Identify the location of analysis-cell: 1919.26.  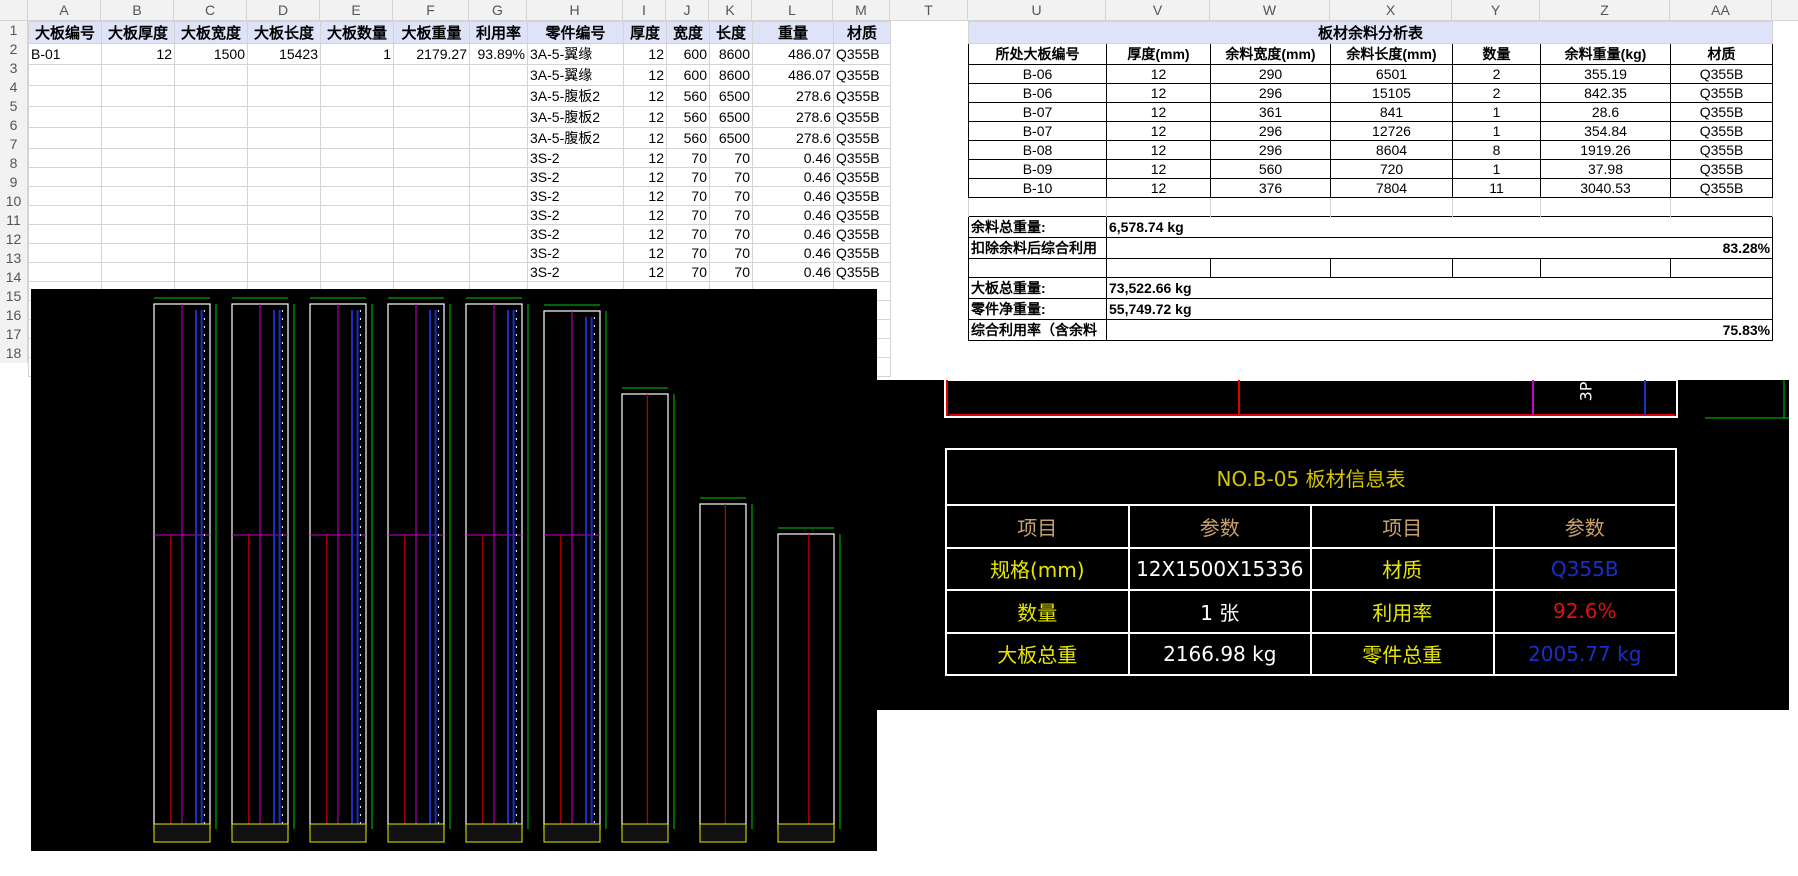
(1605, 150).